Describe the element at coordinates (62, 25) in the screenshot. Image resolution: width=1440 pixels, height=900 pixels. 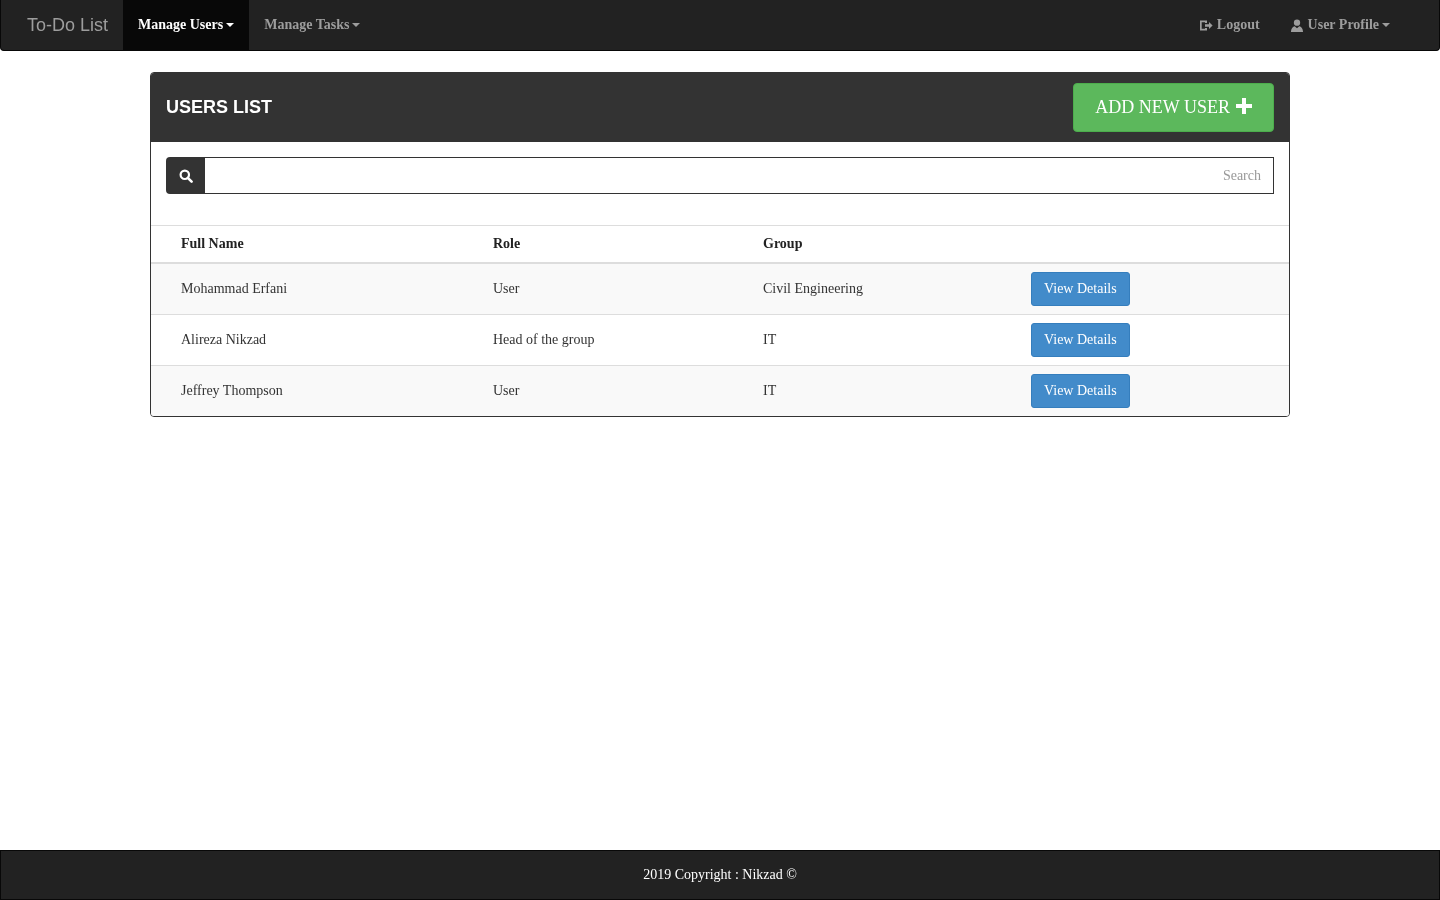
I see `brand-link: To-Do List` at that location.